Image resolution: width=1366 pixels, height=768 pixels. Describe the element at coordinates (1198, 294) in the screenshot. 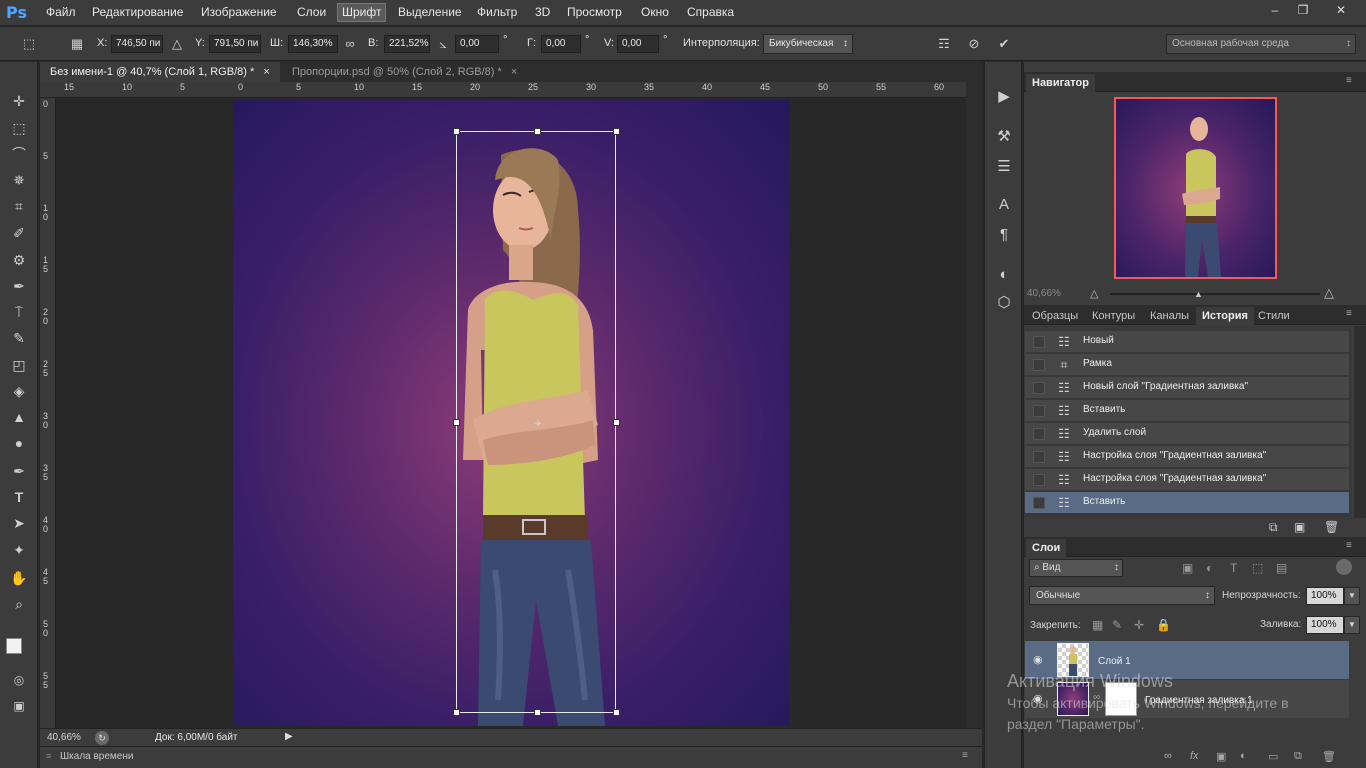

I see `zoom-slider-thumb: ▲` at that location.